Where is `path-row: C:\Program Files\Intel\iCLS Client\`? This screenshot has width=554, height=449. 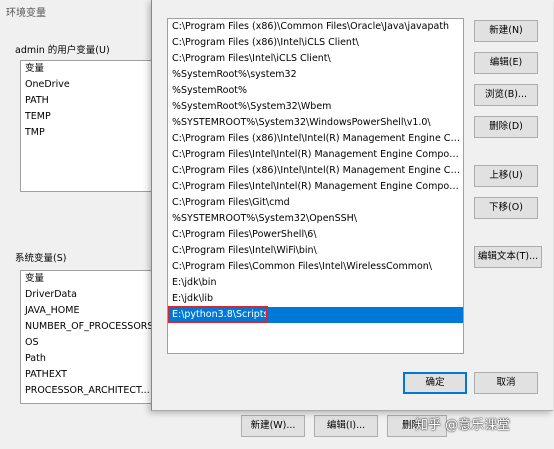 path-row: C:\Program Files\Intel\iCLS Client\ is located at coordinates (315, 59).